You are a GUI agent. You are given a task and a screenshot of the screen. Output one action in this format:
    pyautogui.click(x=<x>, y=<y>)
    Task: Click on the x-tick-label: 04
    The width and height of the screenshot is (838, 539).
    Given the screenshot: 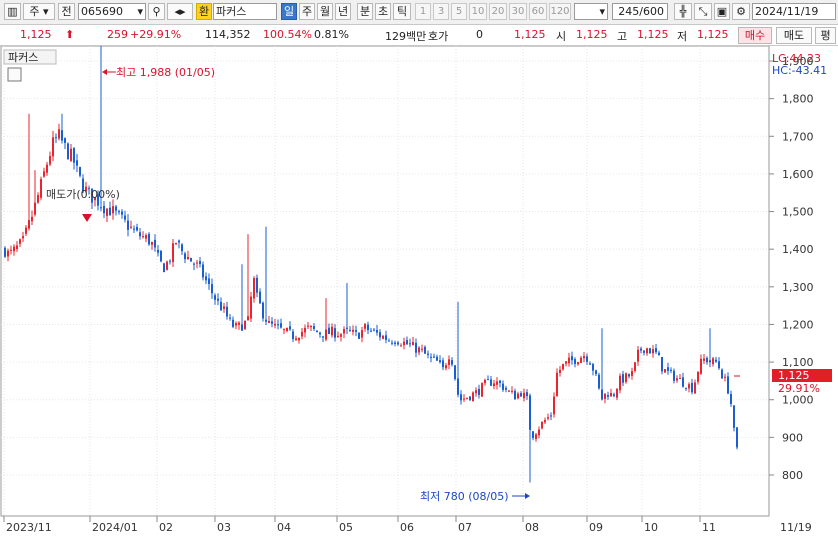 What is the action you would take?
    pyautogui.click(x=284, y=527)
    